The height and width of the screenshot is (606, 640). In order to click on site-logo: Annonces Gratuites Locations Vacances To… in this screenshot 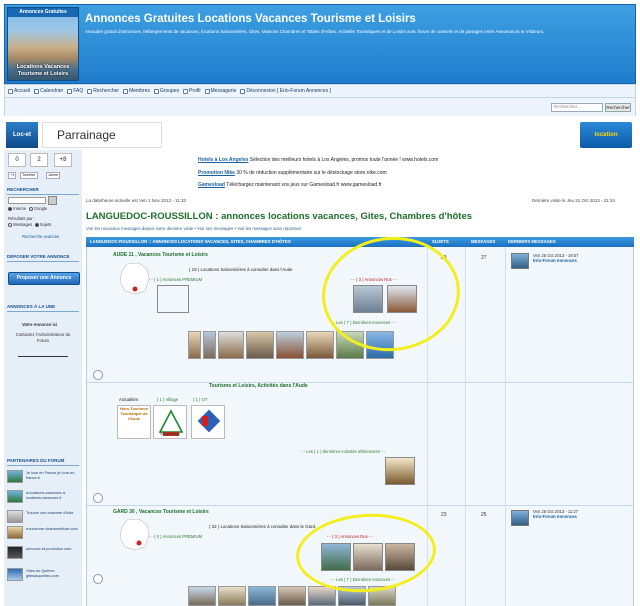, I will do `click(43, 44)`.